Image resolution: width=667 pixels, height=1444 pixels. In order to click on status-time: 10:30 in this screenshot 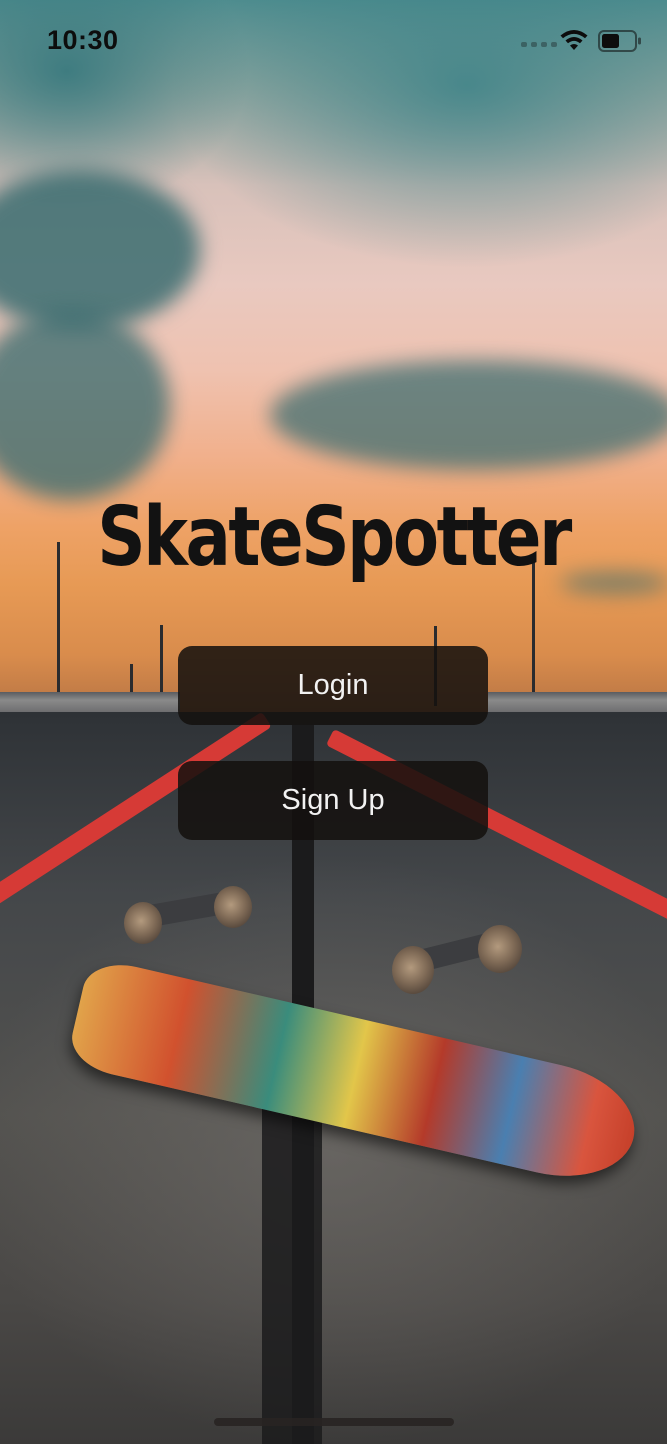, I will do `click(83, 40)`.